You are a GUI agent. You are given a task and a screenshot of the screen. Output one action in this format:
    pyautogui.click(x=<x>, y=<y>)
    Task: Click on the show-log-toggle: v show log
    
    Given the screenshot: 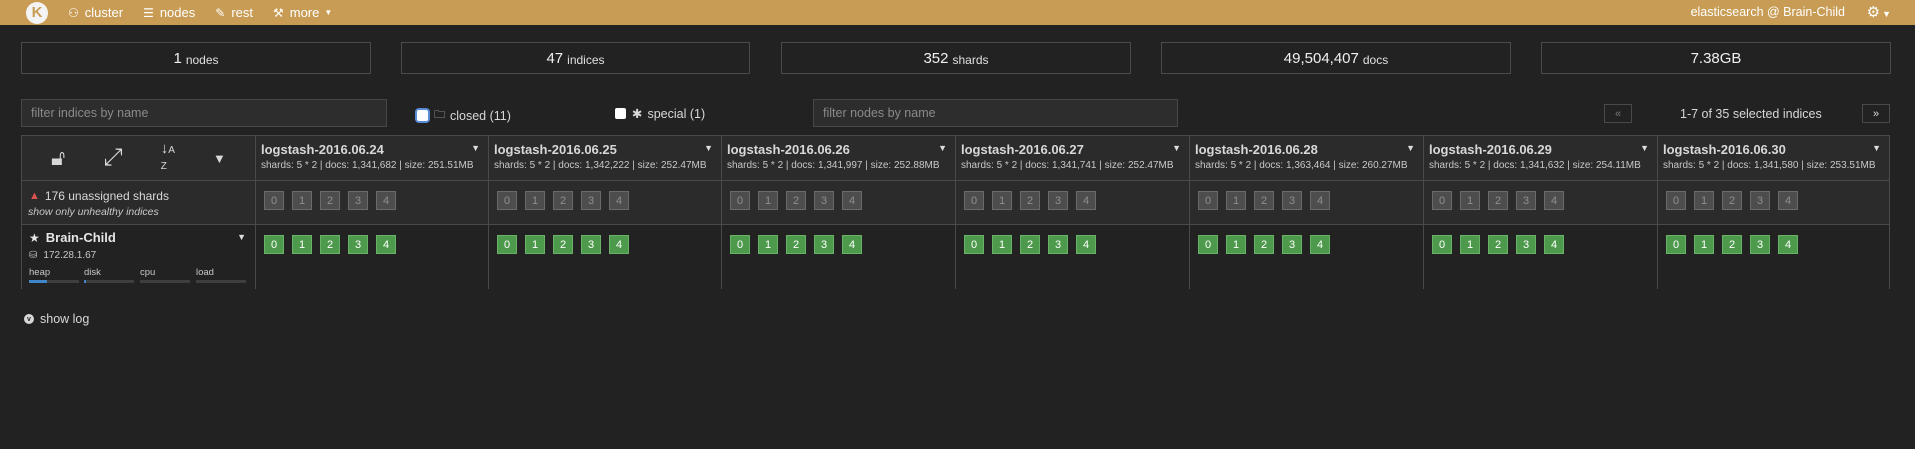 What is the action you would take?
    pyautogui.click(x=56, y=319)
    